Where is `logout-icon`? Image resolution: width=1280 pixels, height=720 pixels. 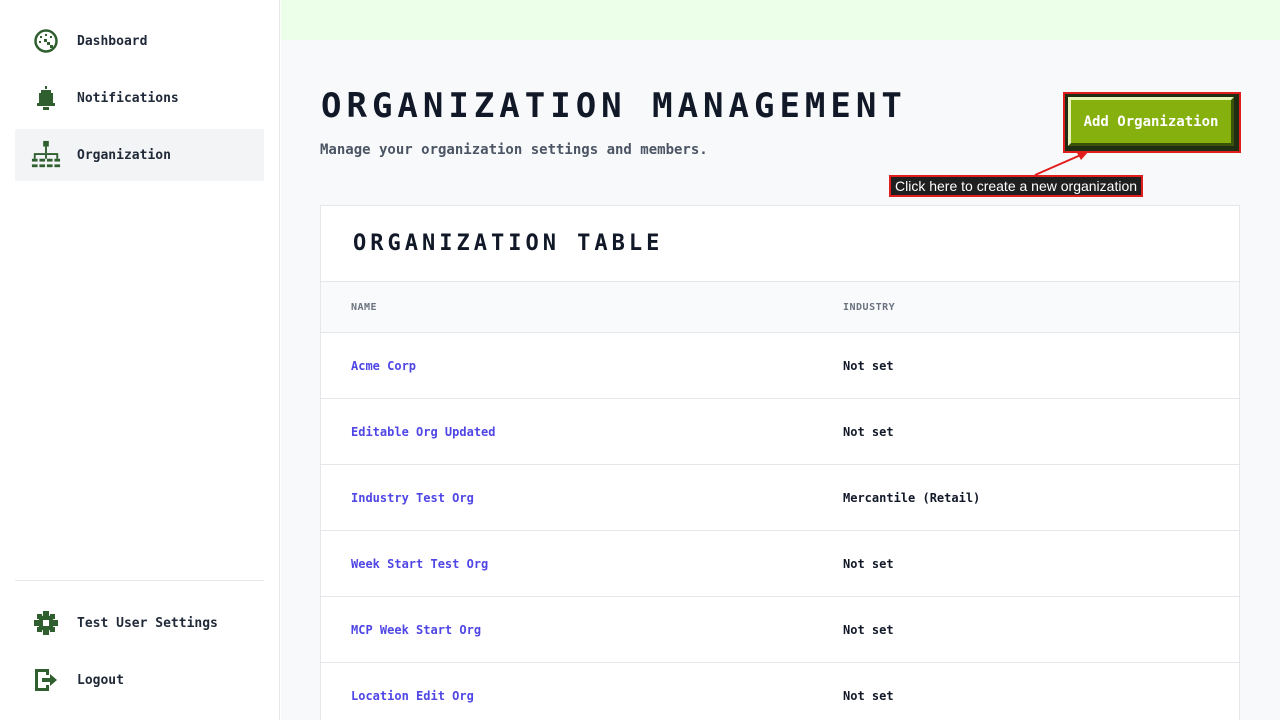
logout-icon is located at coordinates (46, 680).